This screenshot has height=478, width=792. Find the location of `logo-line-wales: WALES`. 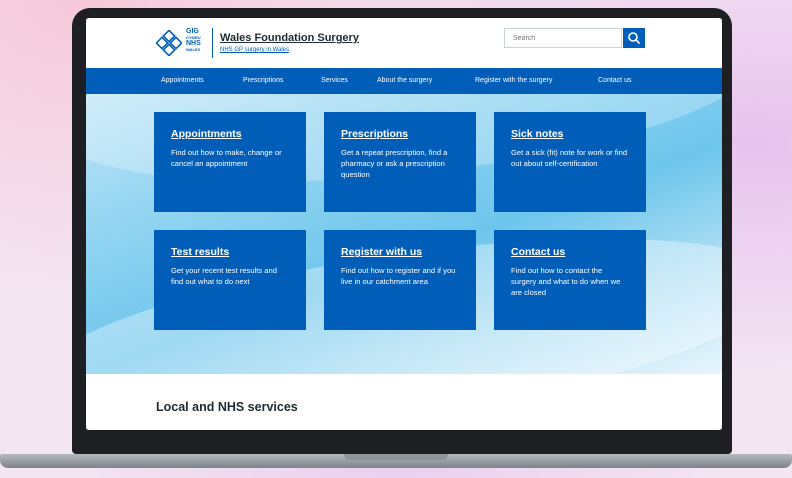

logo-line-wales: WALES is located at coordinates (193, 49).